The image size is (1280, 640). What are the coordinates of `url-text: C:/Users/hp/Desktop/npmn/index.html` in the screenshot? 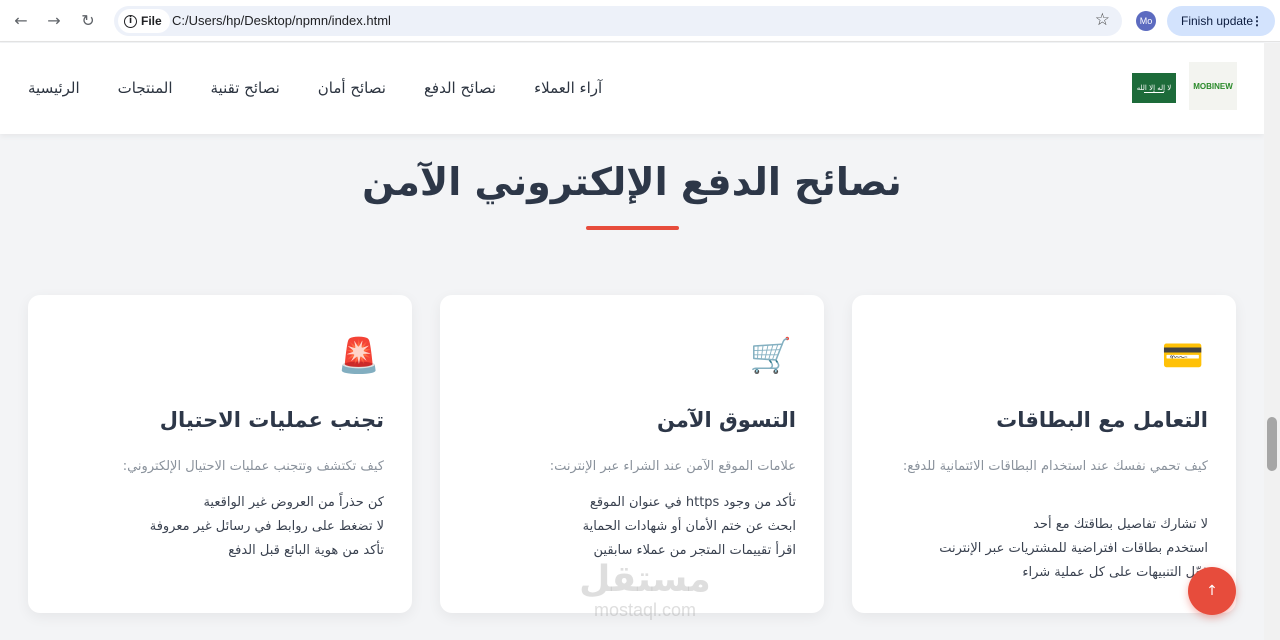 It's located at (281, 20).